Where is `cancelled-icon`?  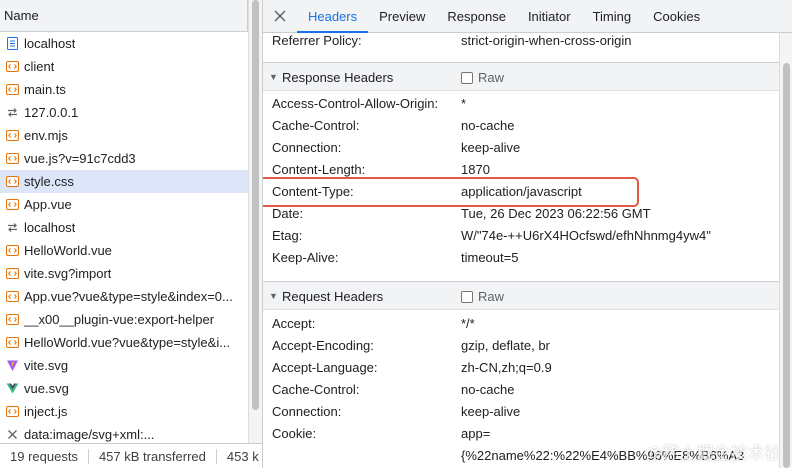
cancelled-icon is located at coordinates (12, 434).